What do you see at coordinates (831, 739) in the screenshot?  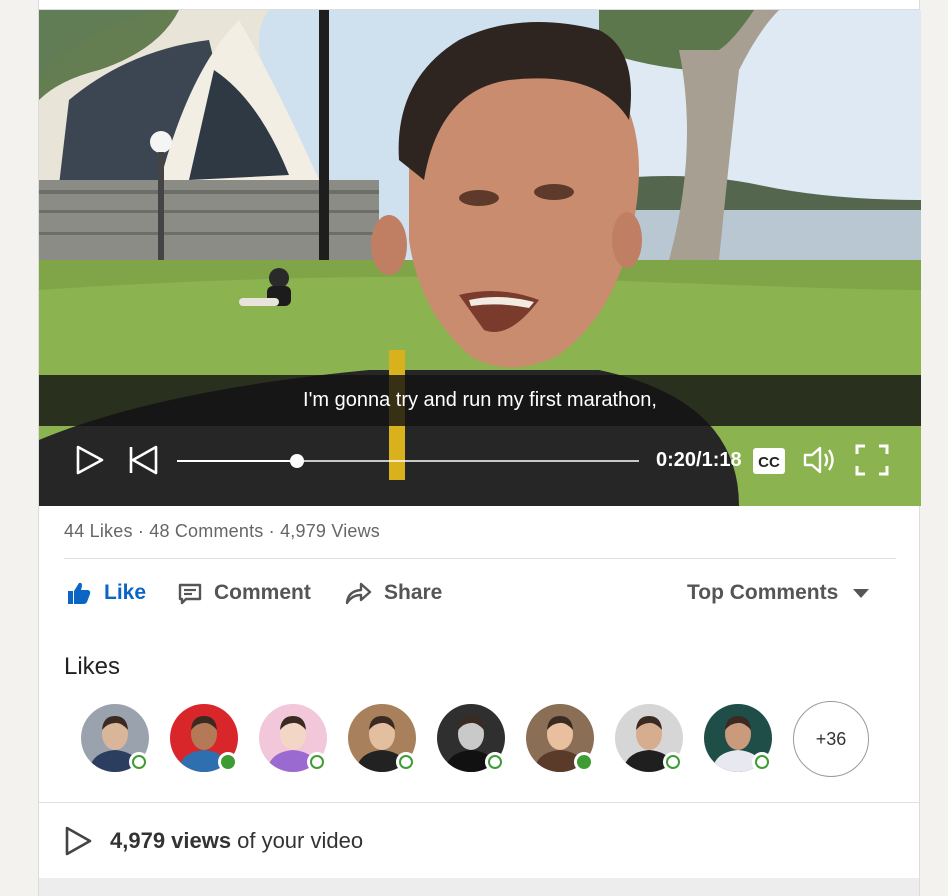 I see `more-likers-button: +36` at bounding box center [831, 739].